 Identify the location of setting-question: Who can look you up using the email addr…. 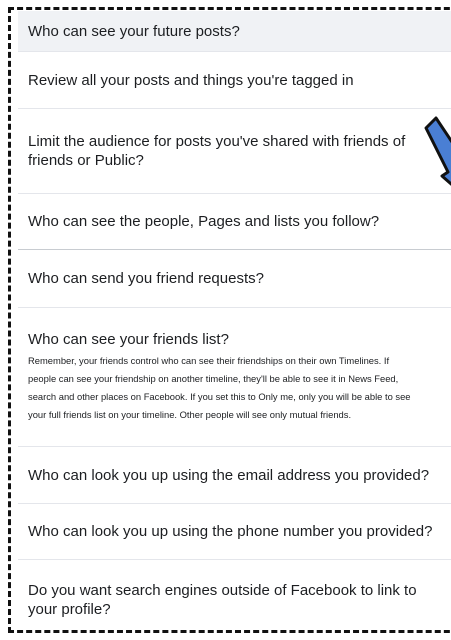
(229, 475).